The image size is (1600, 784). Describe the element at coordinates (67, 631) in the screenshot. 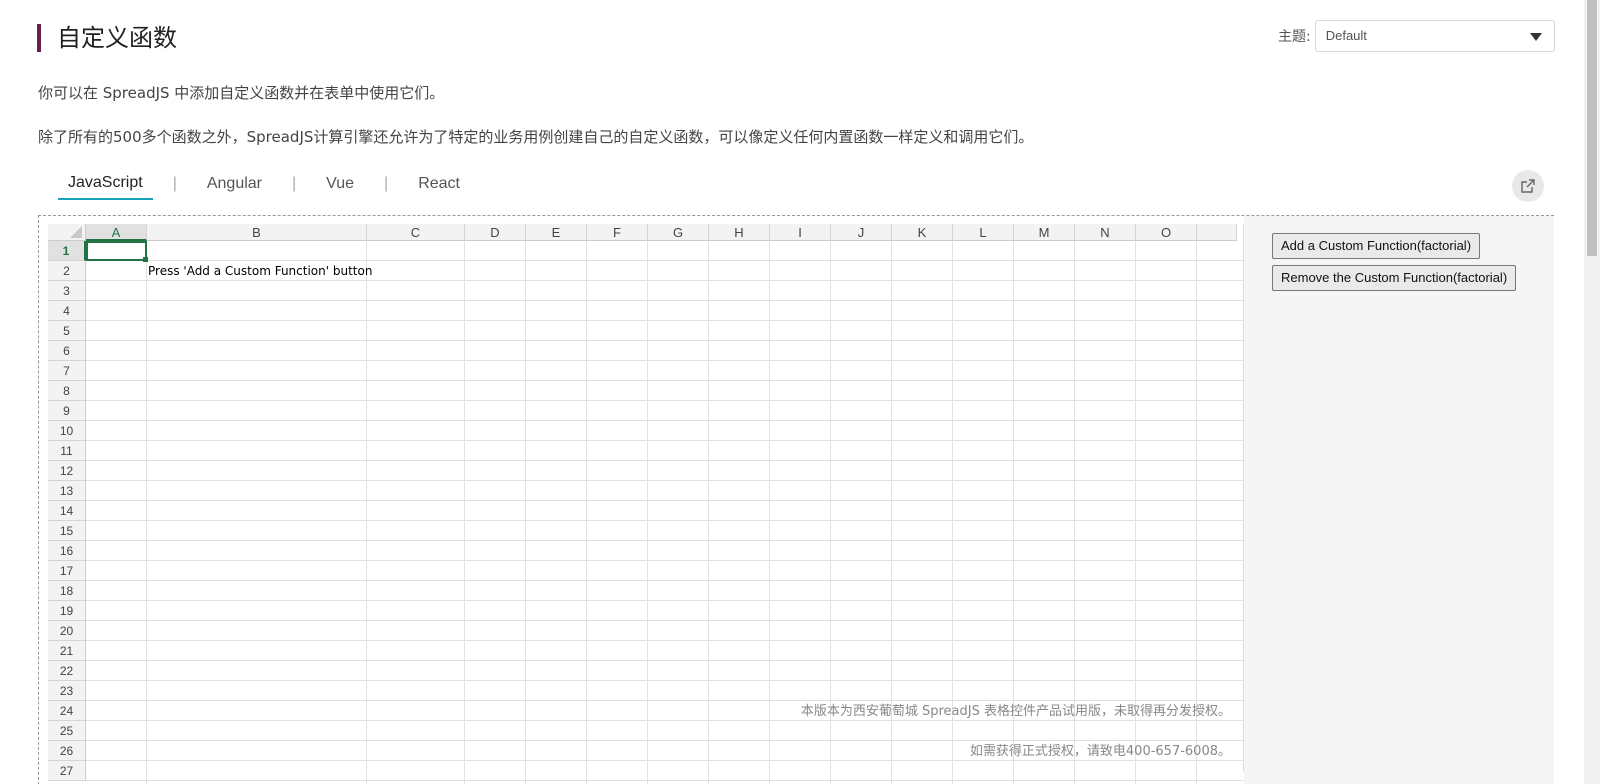

I see `row-header: 20` at that location.